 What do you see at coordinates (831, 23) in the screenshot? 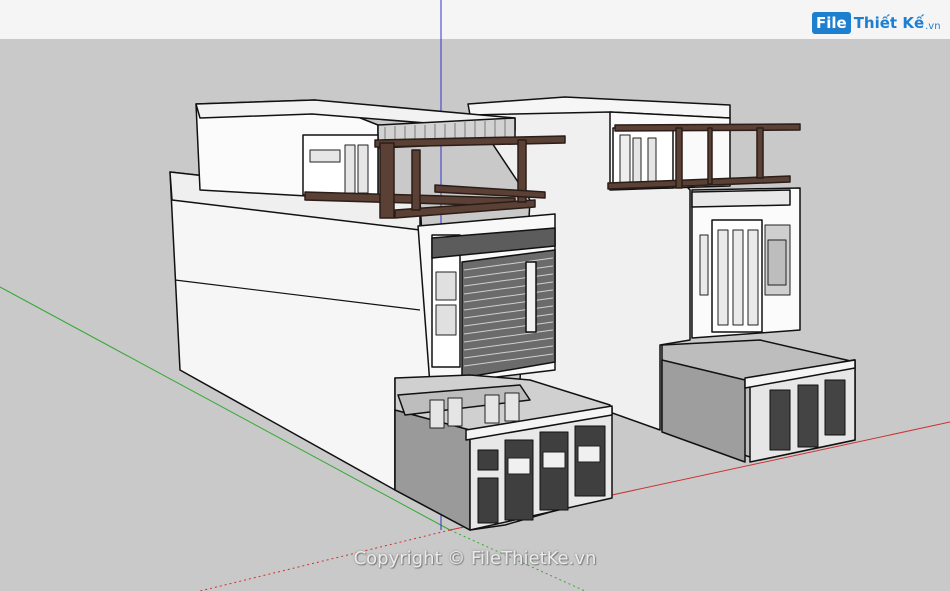
I see `logo-box: File` at bounding box center [831, 23].